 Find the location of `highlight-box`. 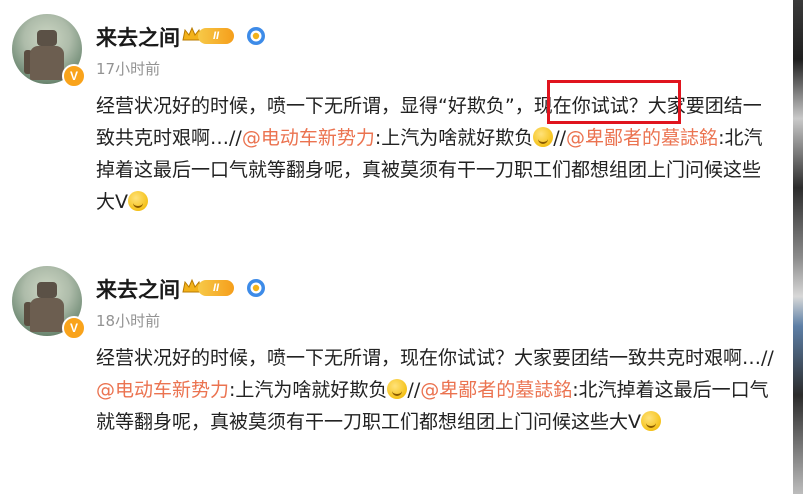

highlight-box is located at coordinates (614, 102).